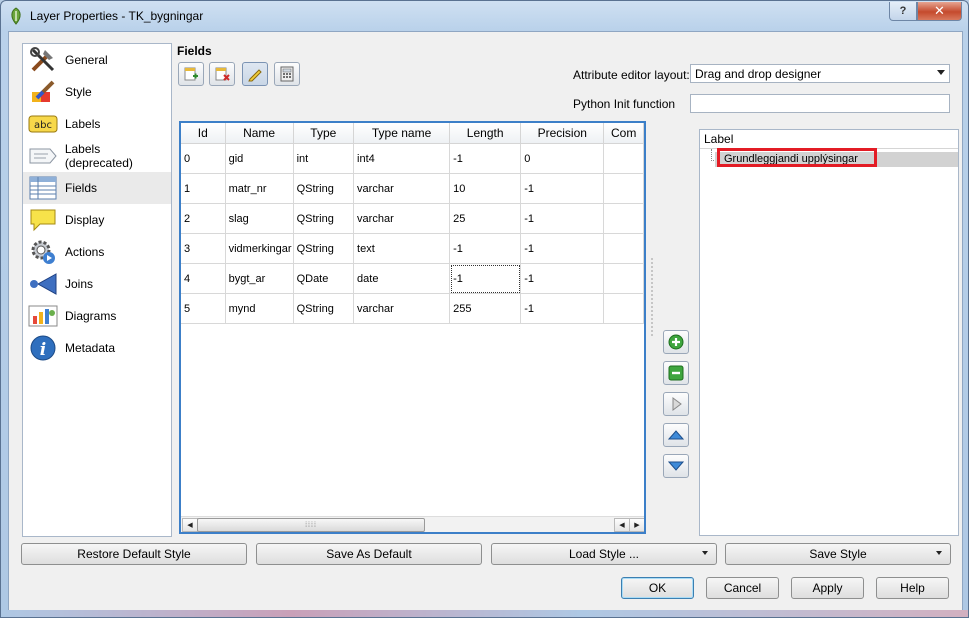 This screenshot has width=969, height=618. What do you see at coordinates (97, 124) in the screenshot?
I see `sidebar-item-labels: abc Labels` at bounding box center [97, 124].